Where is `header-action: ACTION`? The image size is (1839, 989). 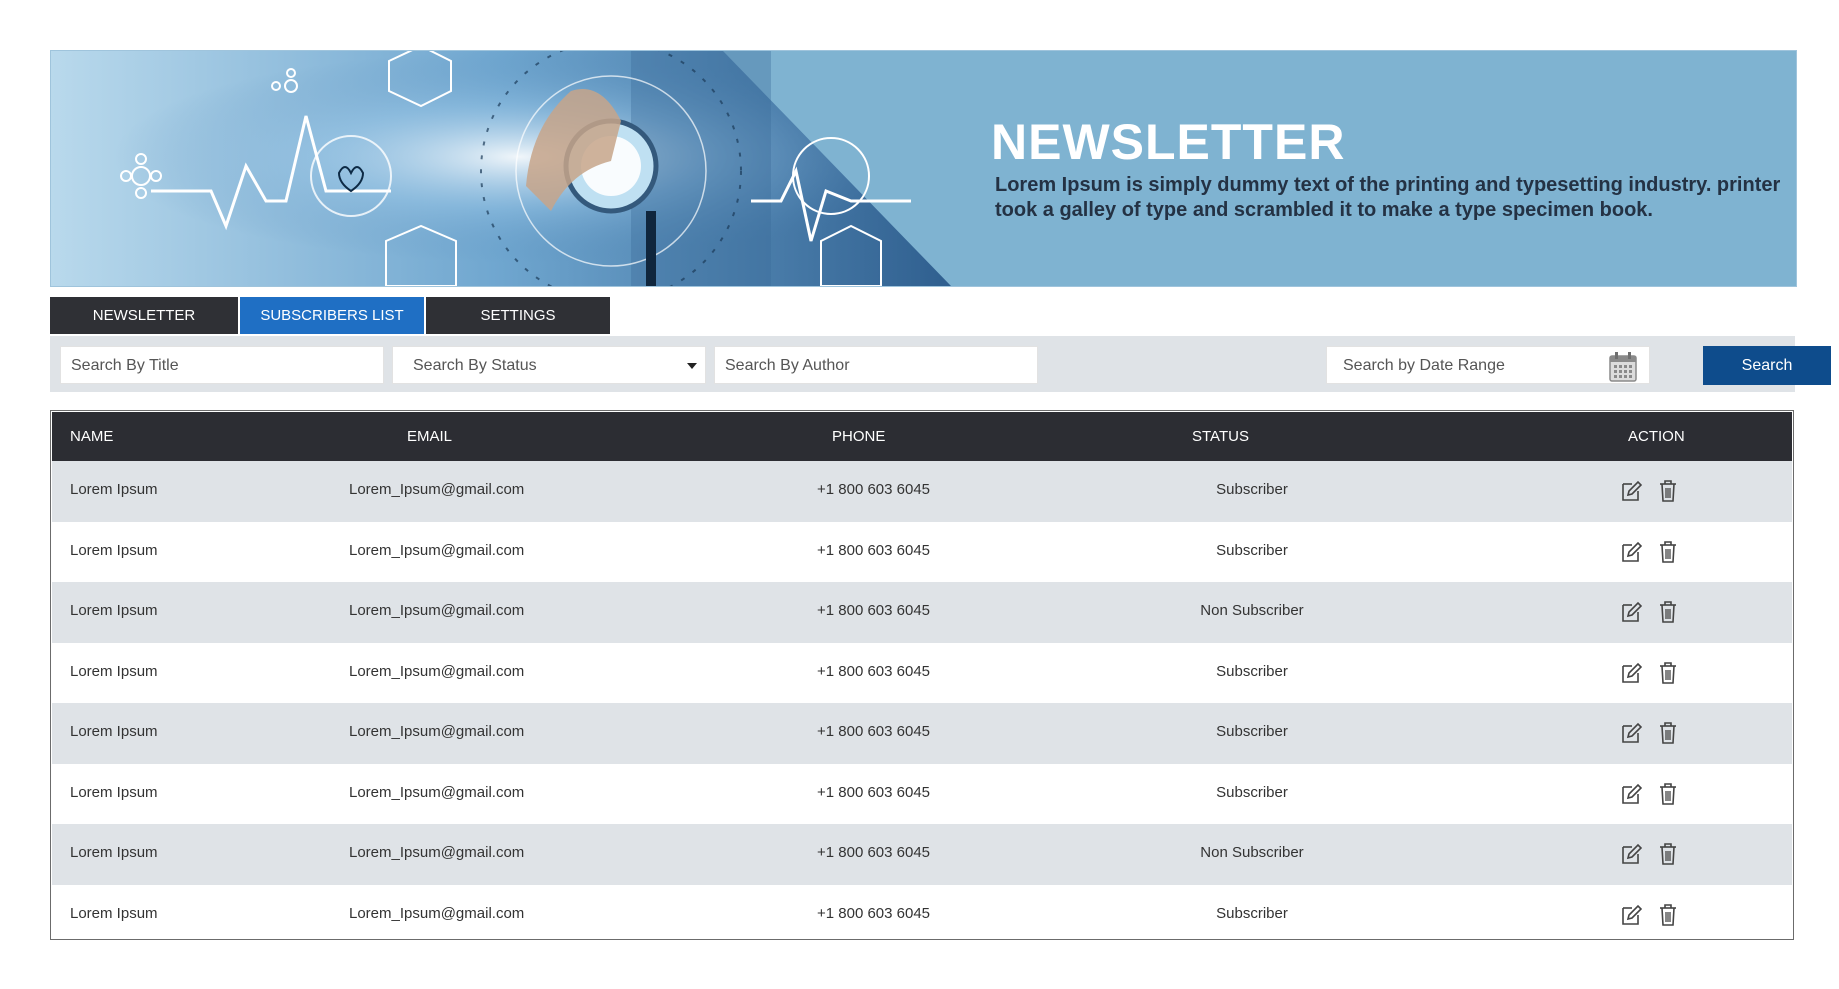
header-action: ACTION is located at coordinates (1656, 436).